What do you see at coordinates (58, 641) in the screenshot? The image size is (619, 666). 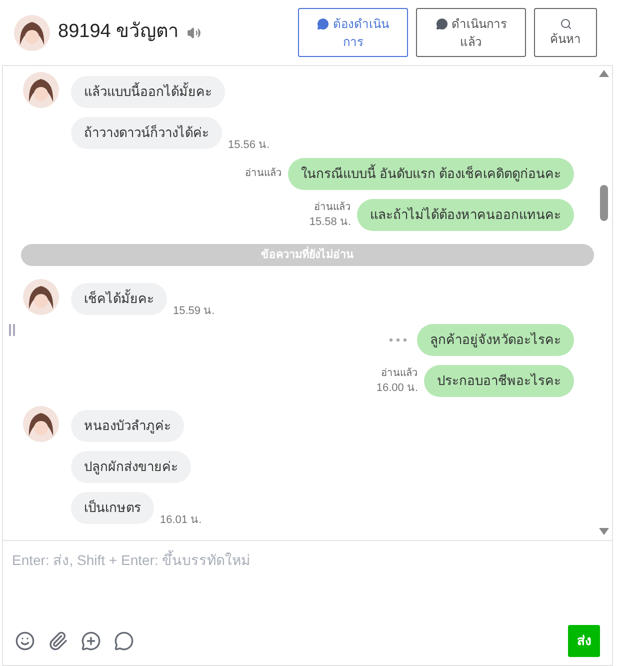 I see `paperclip-icon` at bounding box center [58, 641].